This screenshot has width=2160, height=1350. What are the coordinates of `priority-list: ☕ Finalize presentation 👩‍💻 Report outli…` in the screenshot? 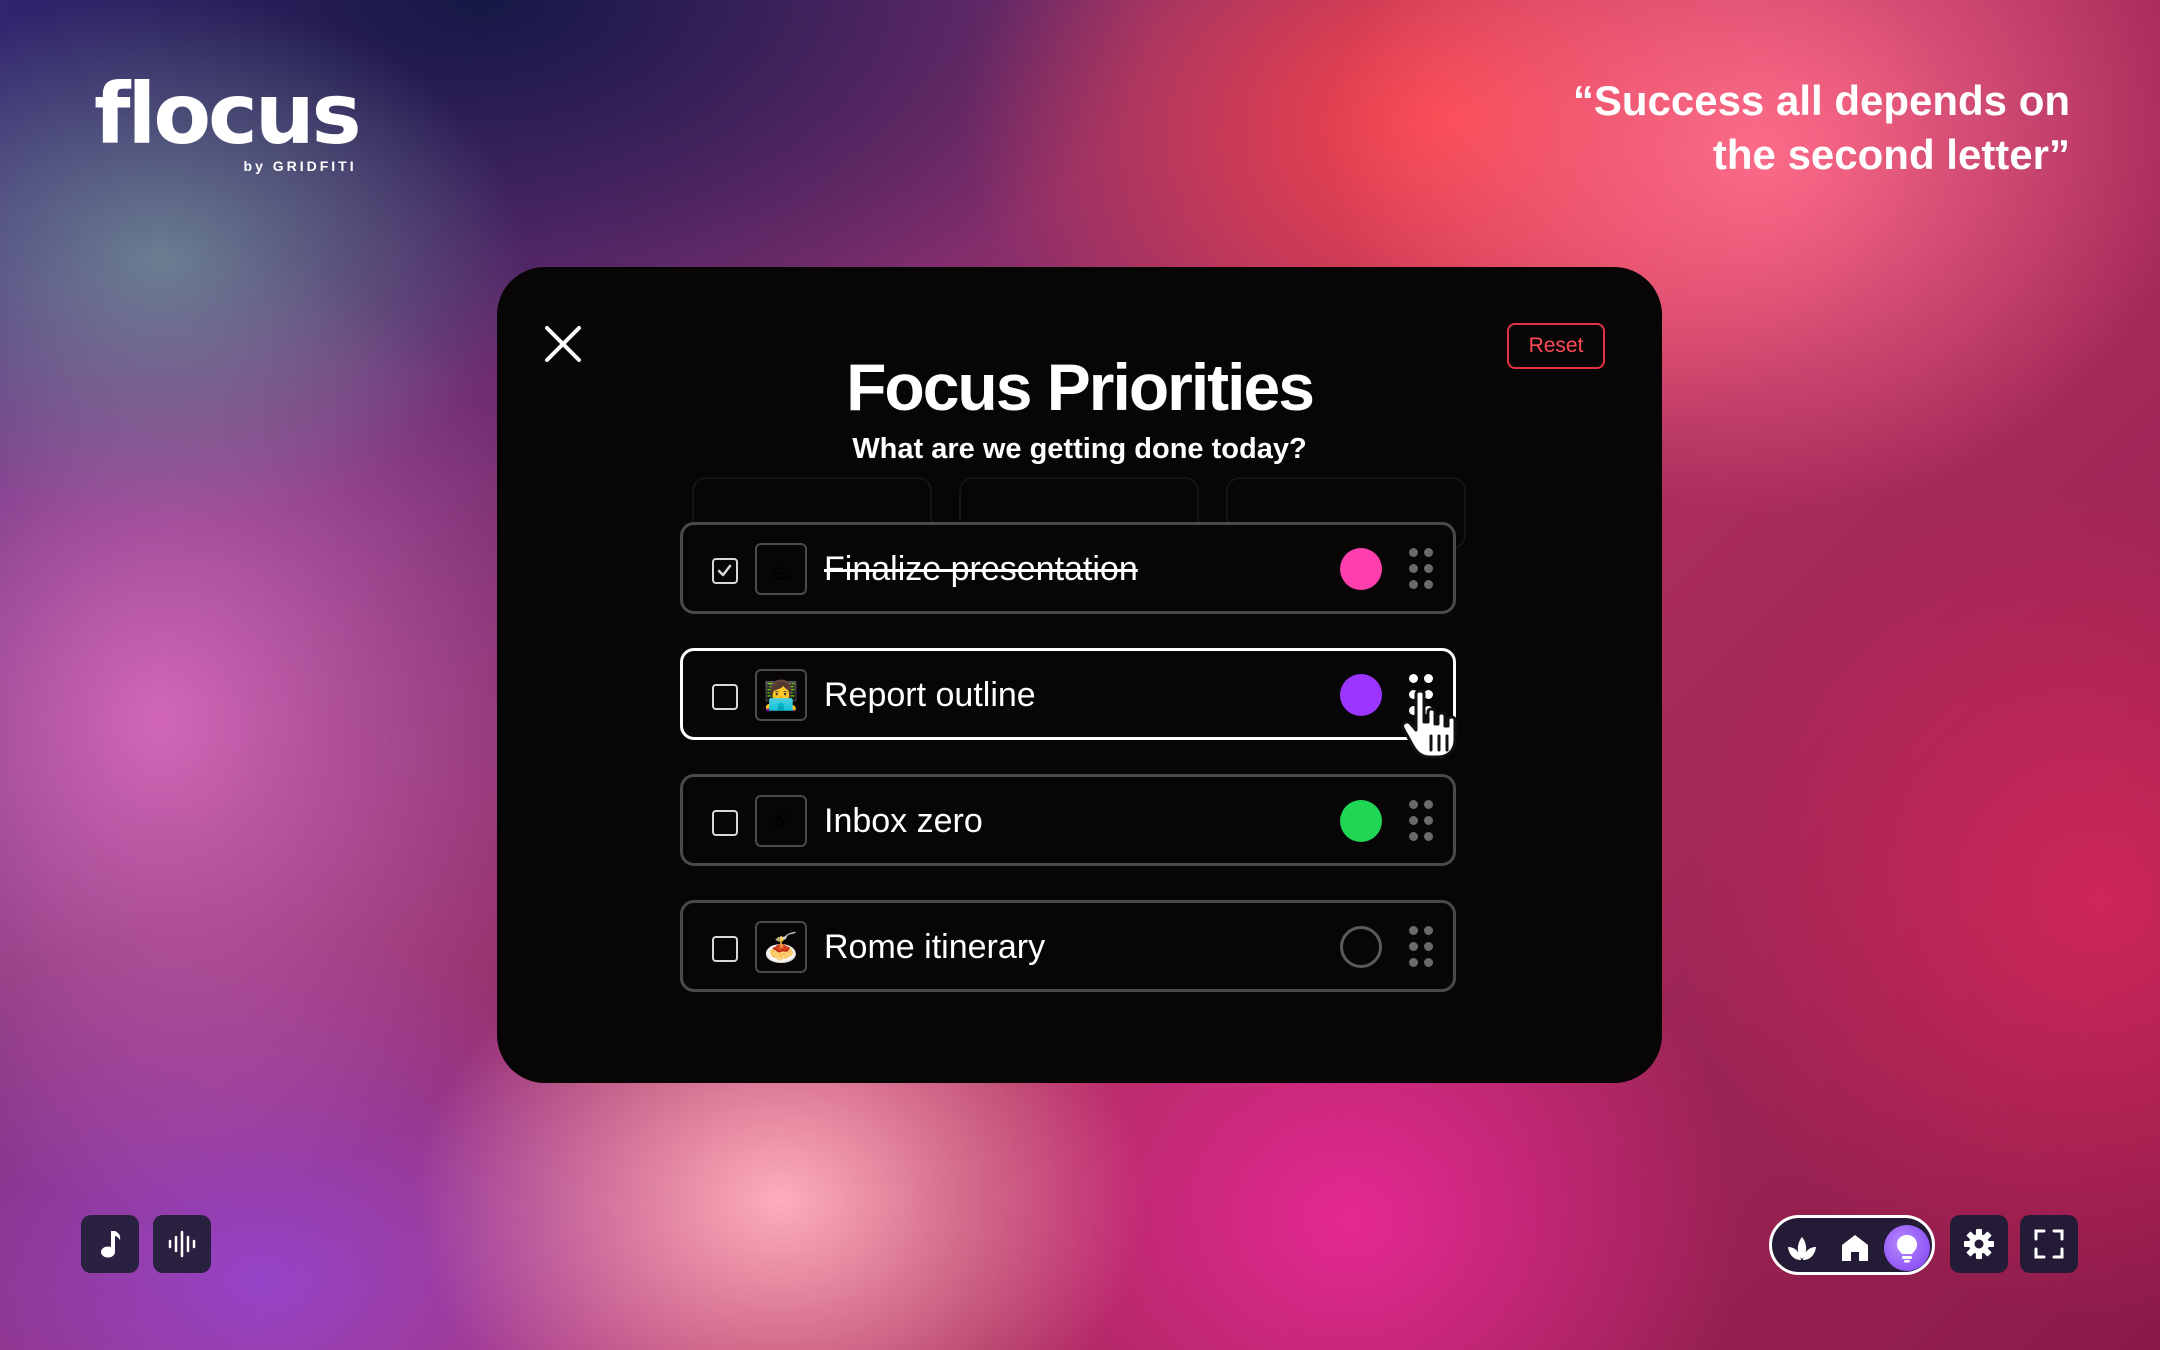 It's located at (1068, 774).